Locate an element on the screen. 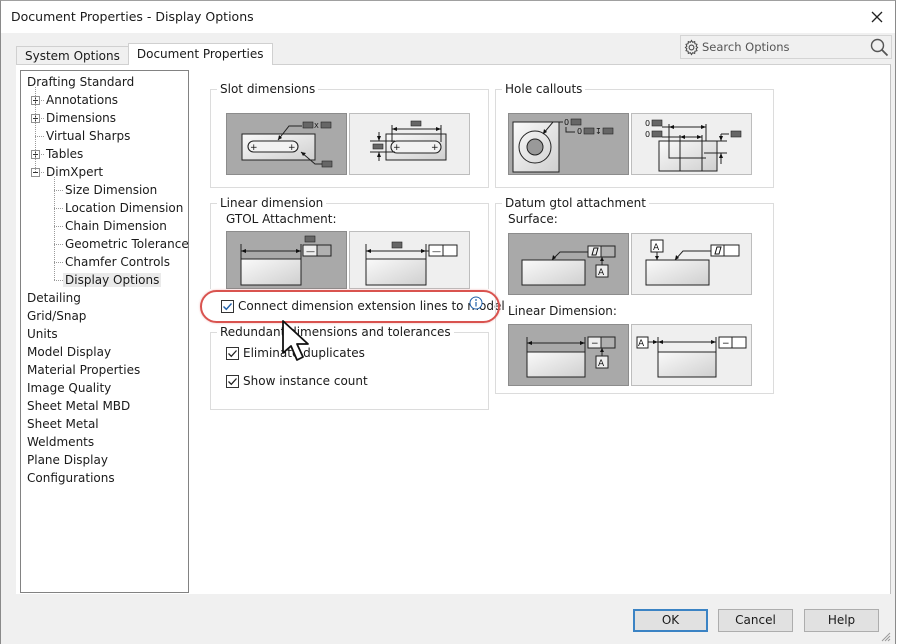  tree-item-label: Grid/Snap is located at coordinates (57, 316).